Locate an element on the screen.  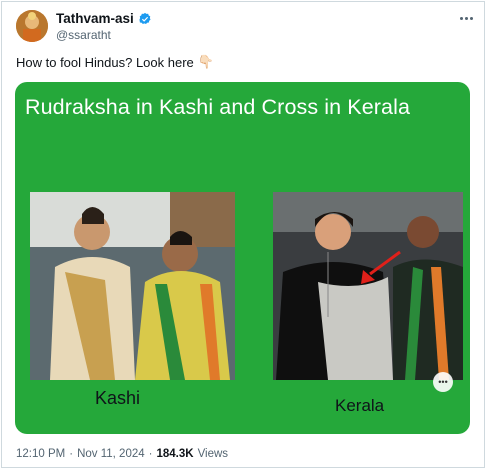
avatar-image is located at coordinates (32, 26).